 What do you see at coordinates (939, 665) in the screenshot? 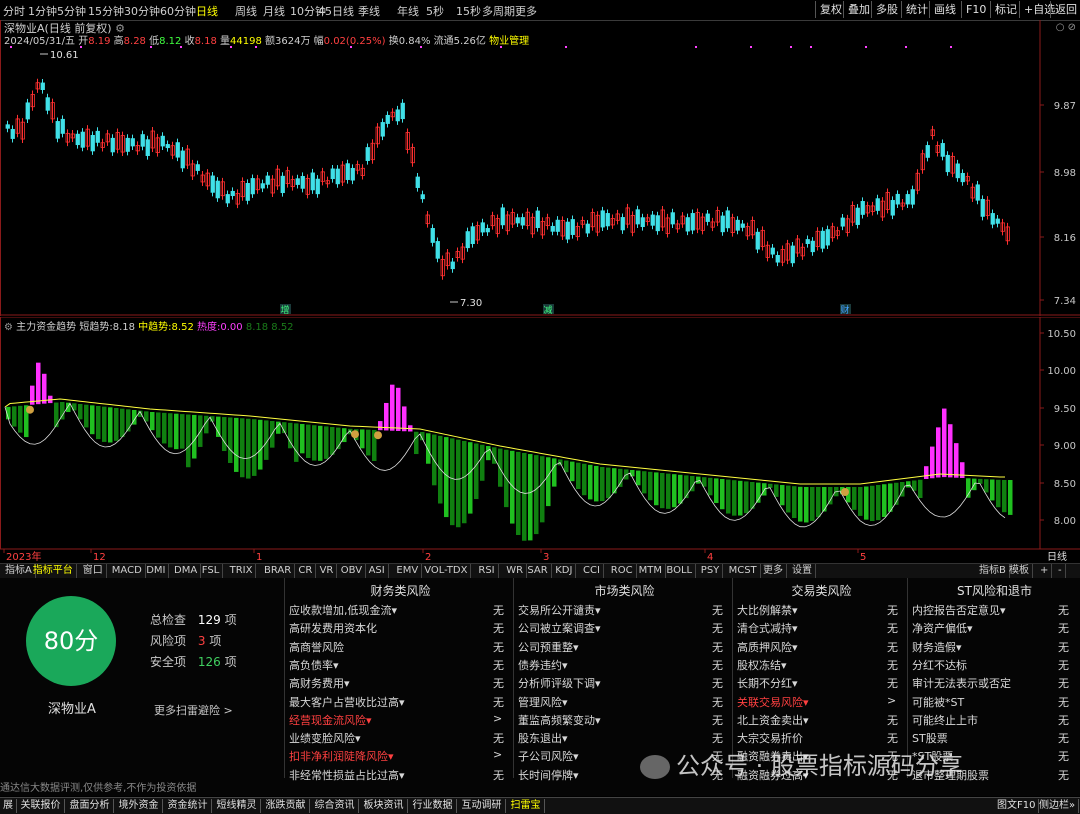
I see `risk-item-label: 分红不达标` at bounding box center [939, 665].